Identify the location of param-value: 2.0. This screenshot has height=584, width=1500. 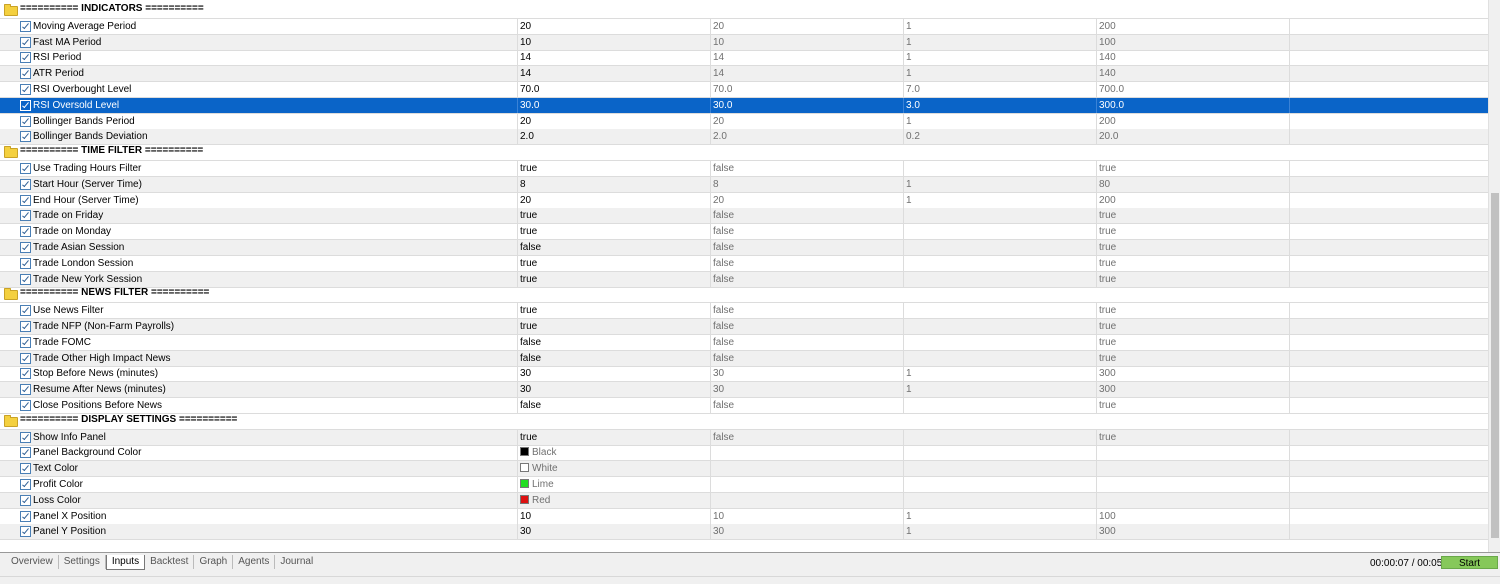
(614, 137).